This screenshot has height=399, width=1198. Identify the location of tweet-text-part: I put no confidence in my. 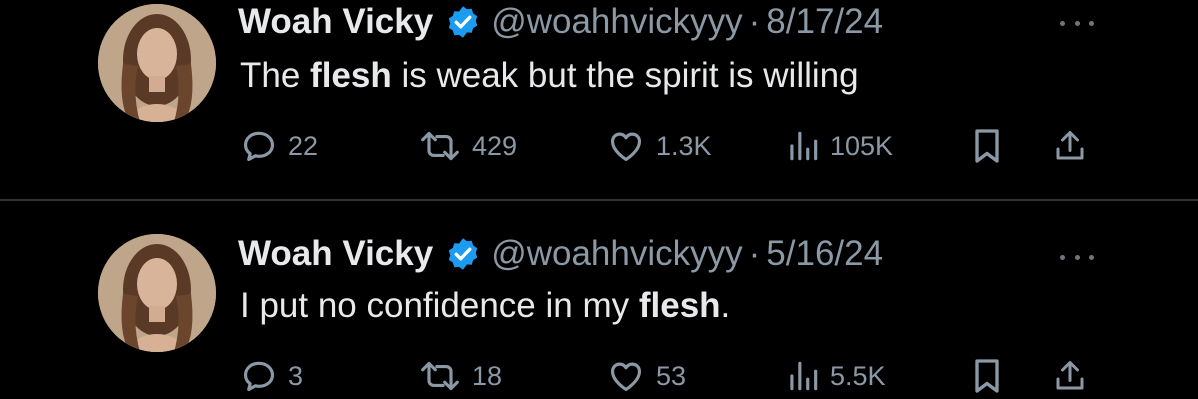
(439, 305).